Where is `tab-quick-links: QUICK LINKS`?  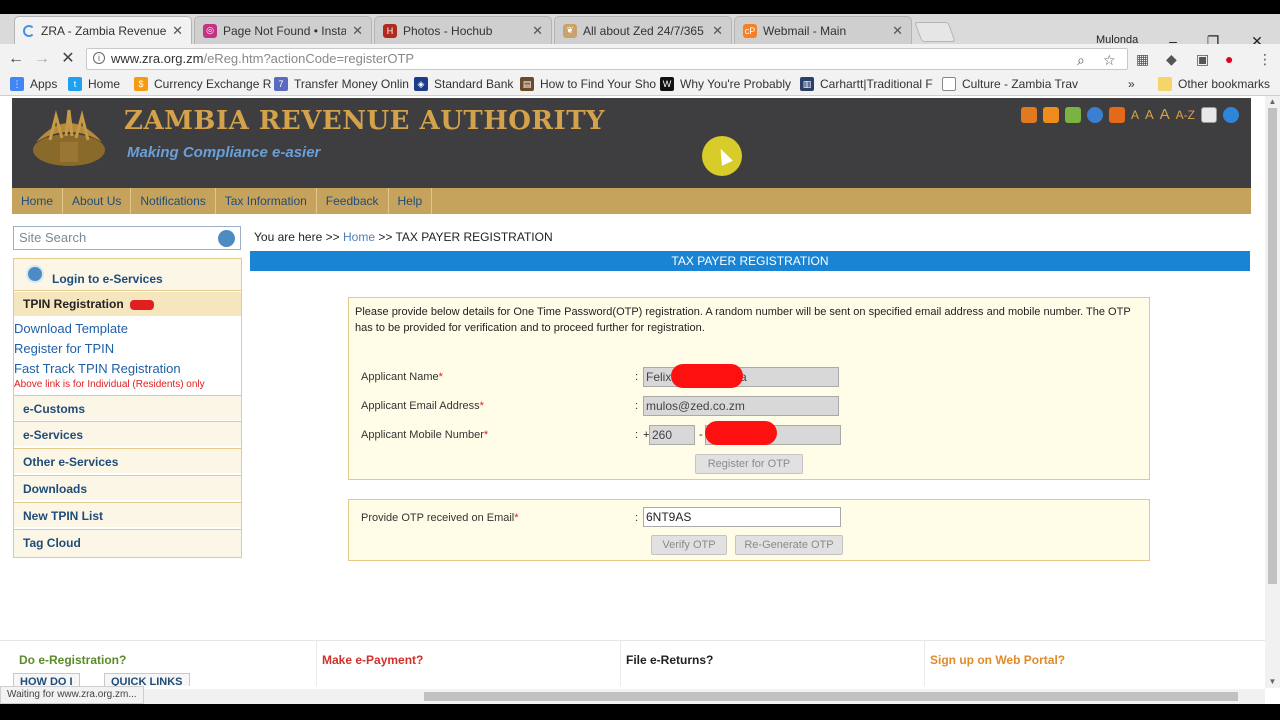
tab-quick-links: QUICK LINKS is located at coordinates (147, 679).